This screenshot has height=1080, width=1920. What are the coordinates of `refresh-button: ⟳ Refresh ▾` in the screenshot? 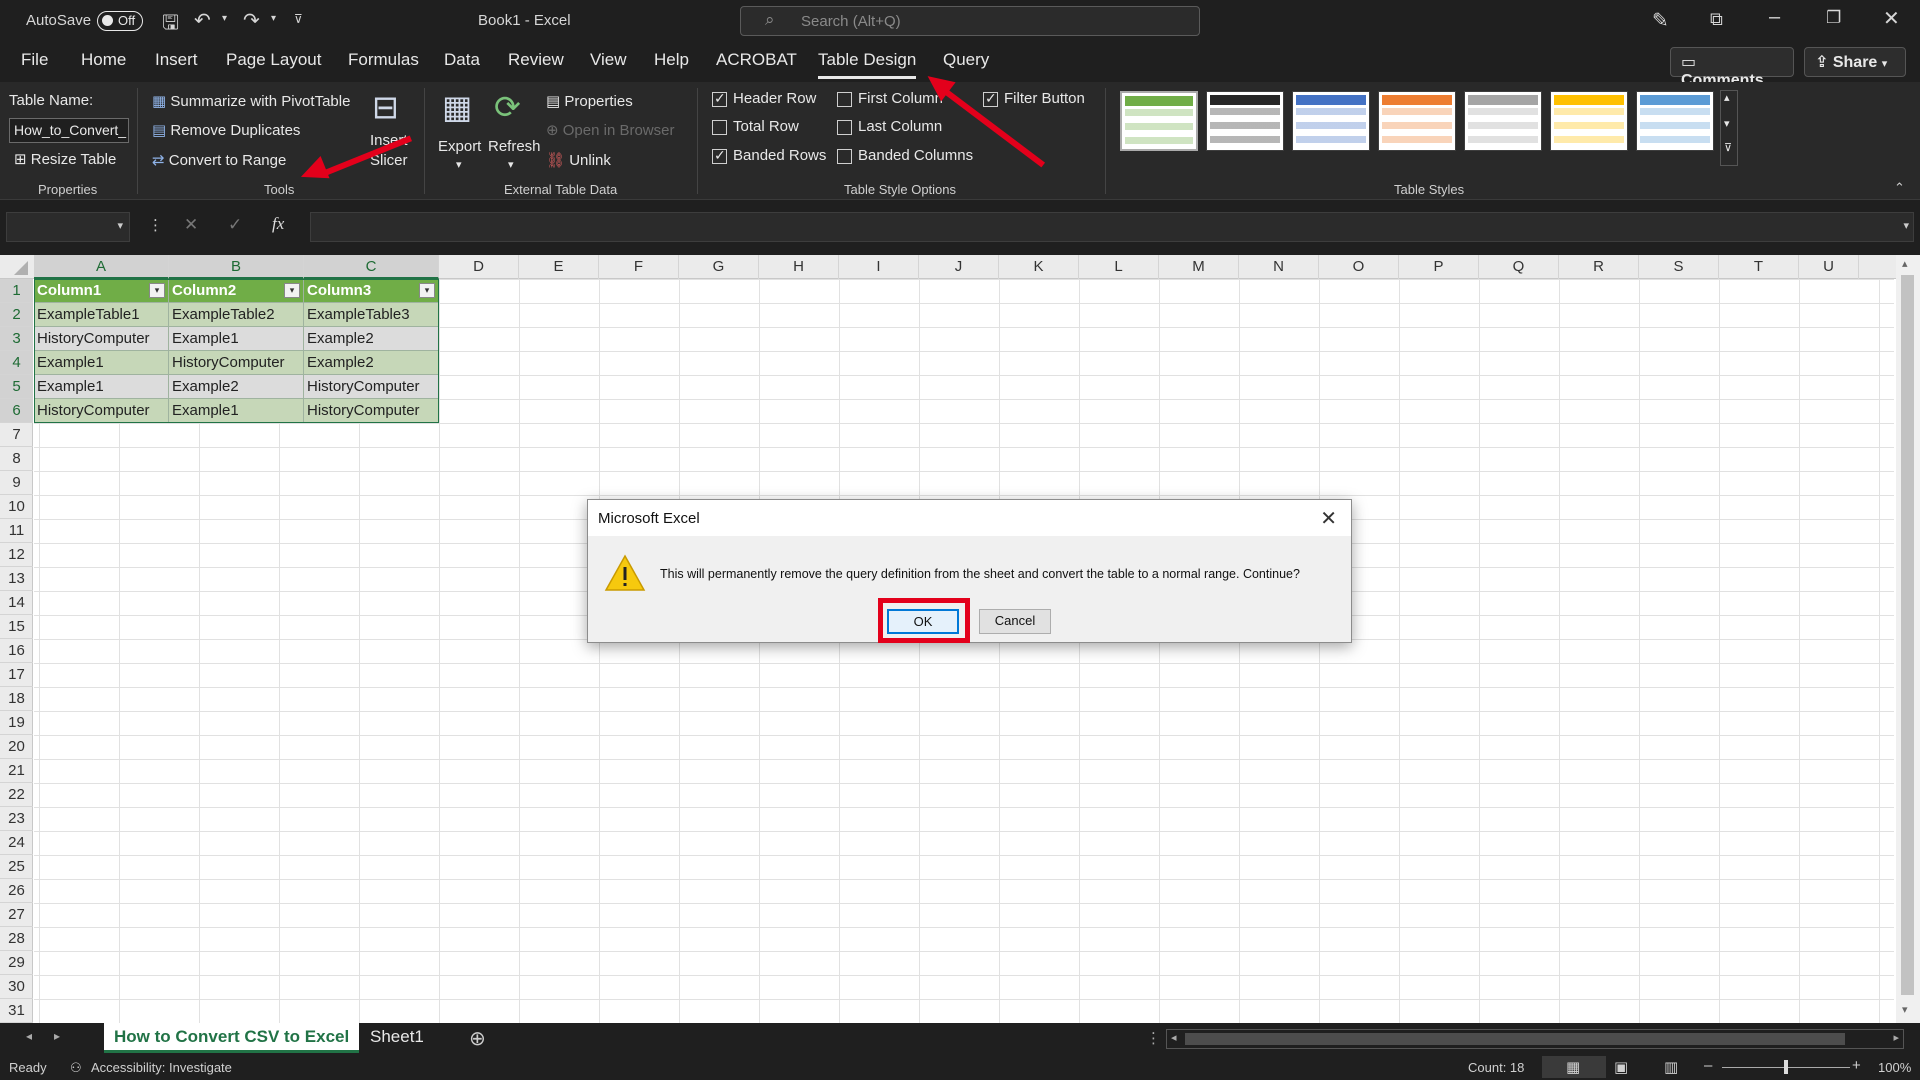 It's located at (514, 130).